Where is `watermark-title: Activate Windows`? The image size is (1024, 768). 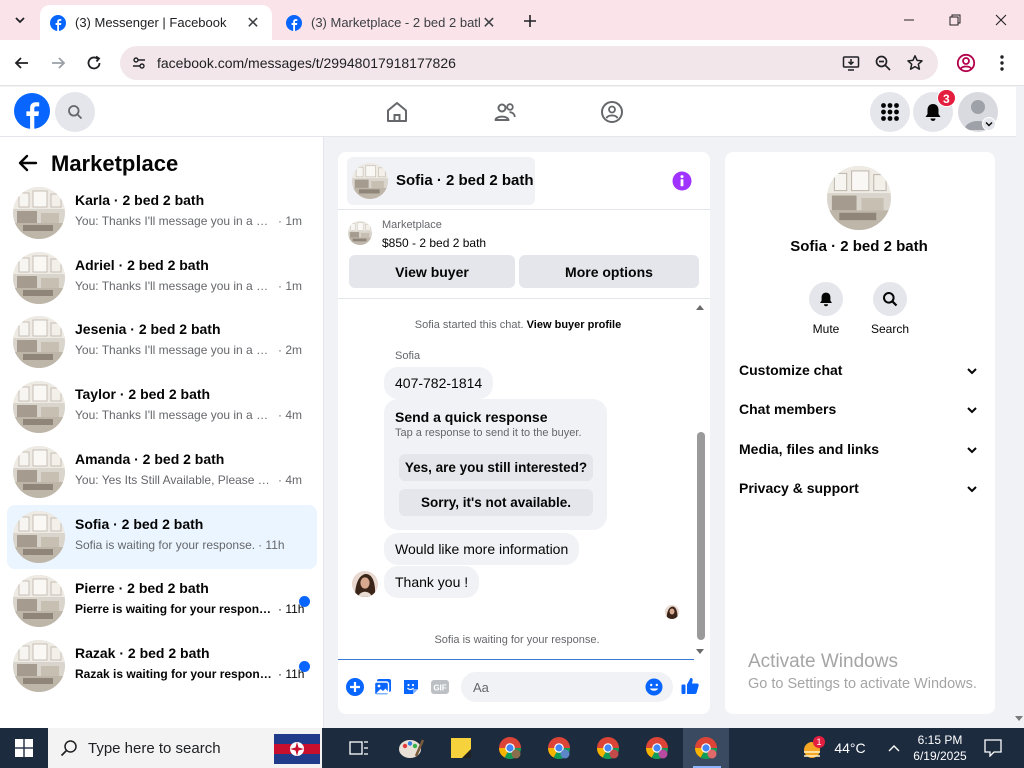 watermark-title: Activate Windows is located at coordinates (823, 661).